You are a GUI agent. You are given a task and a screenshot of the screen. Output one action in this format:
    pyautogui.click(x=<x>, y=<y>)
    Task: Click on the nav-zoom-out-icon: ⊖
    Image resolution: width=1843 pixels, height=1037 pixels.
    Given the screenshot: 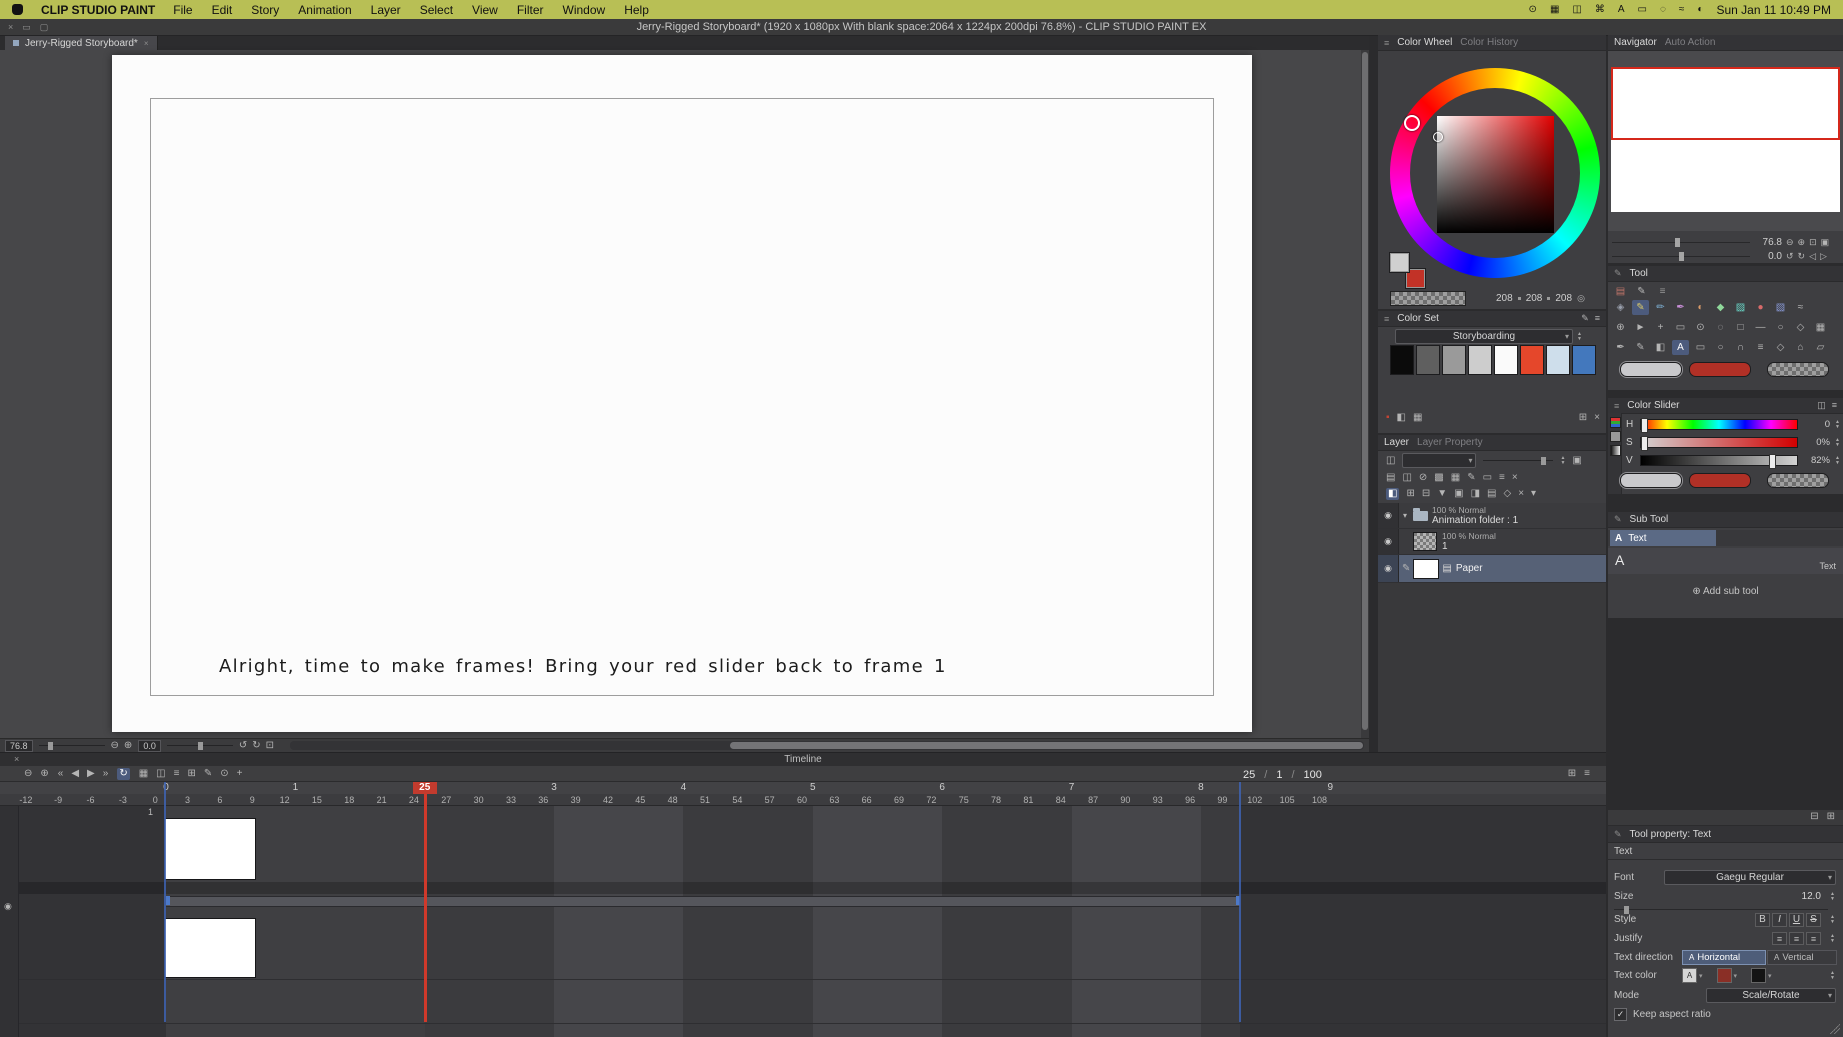 What is the action you would take?
    pyautogui.click(x=1790, y=242)
    